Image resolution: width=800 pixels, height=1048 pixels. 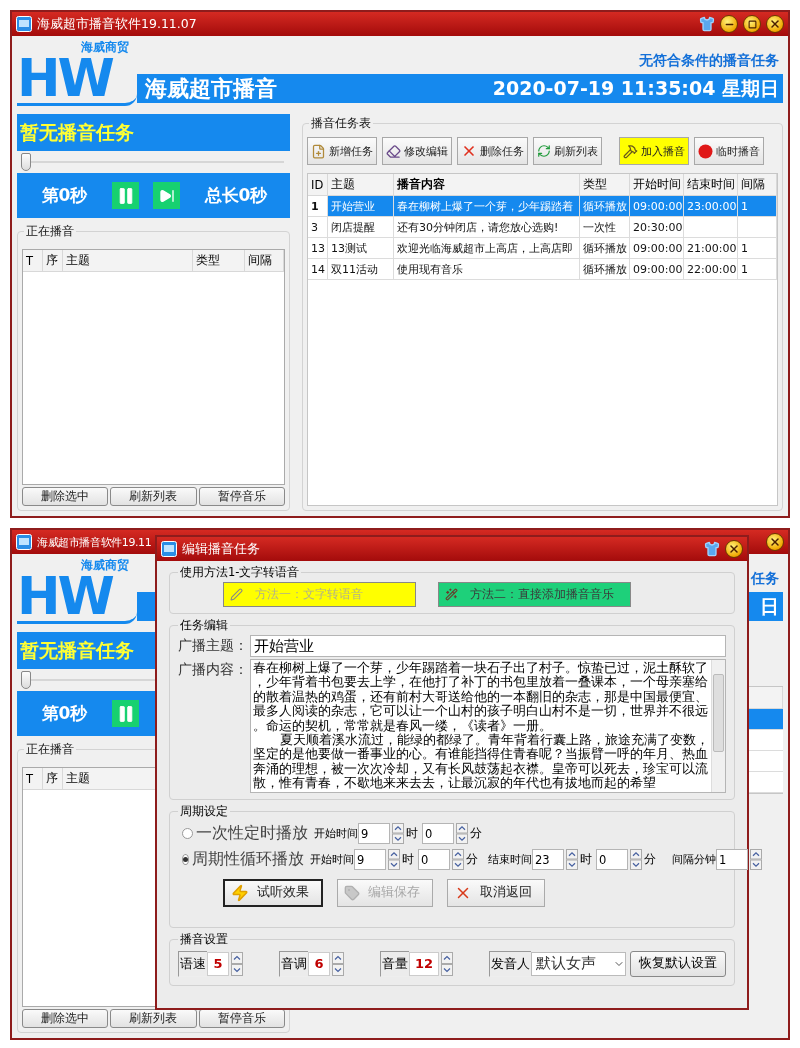 I want to click on app-icon, so click(x=169, y=549).